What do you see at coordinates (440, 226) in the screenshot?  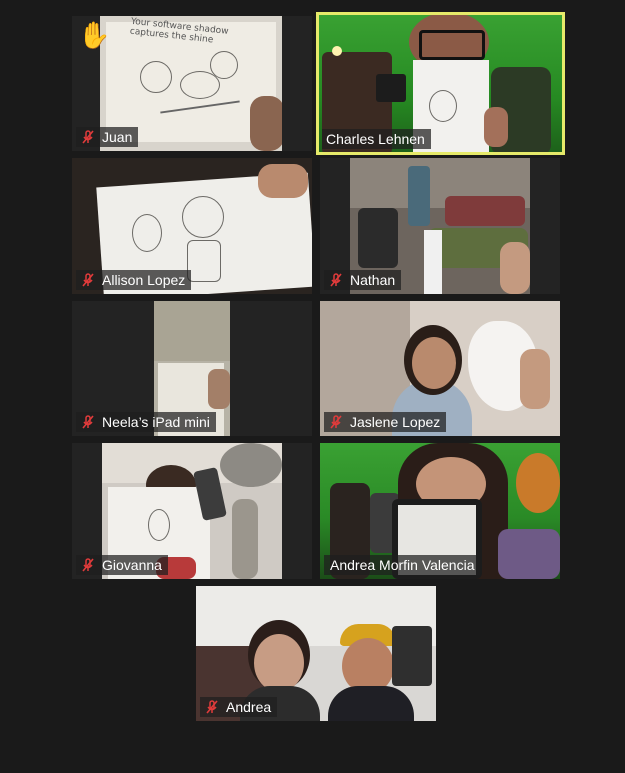 I see `participant-tile-nathan: Nathan` at bounding box center [440, 226].